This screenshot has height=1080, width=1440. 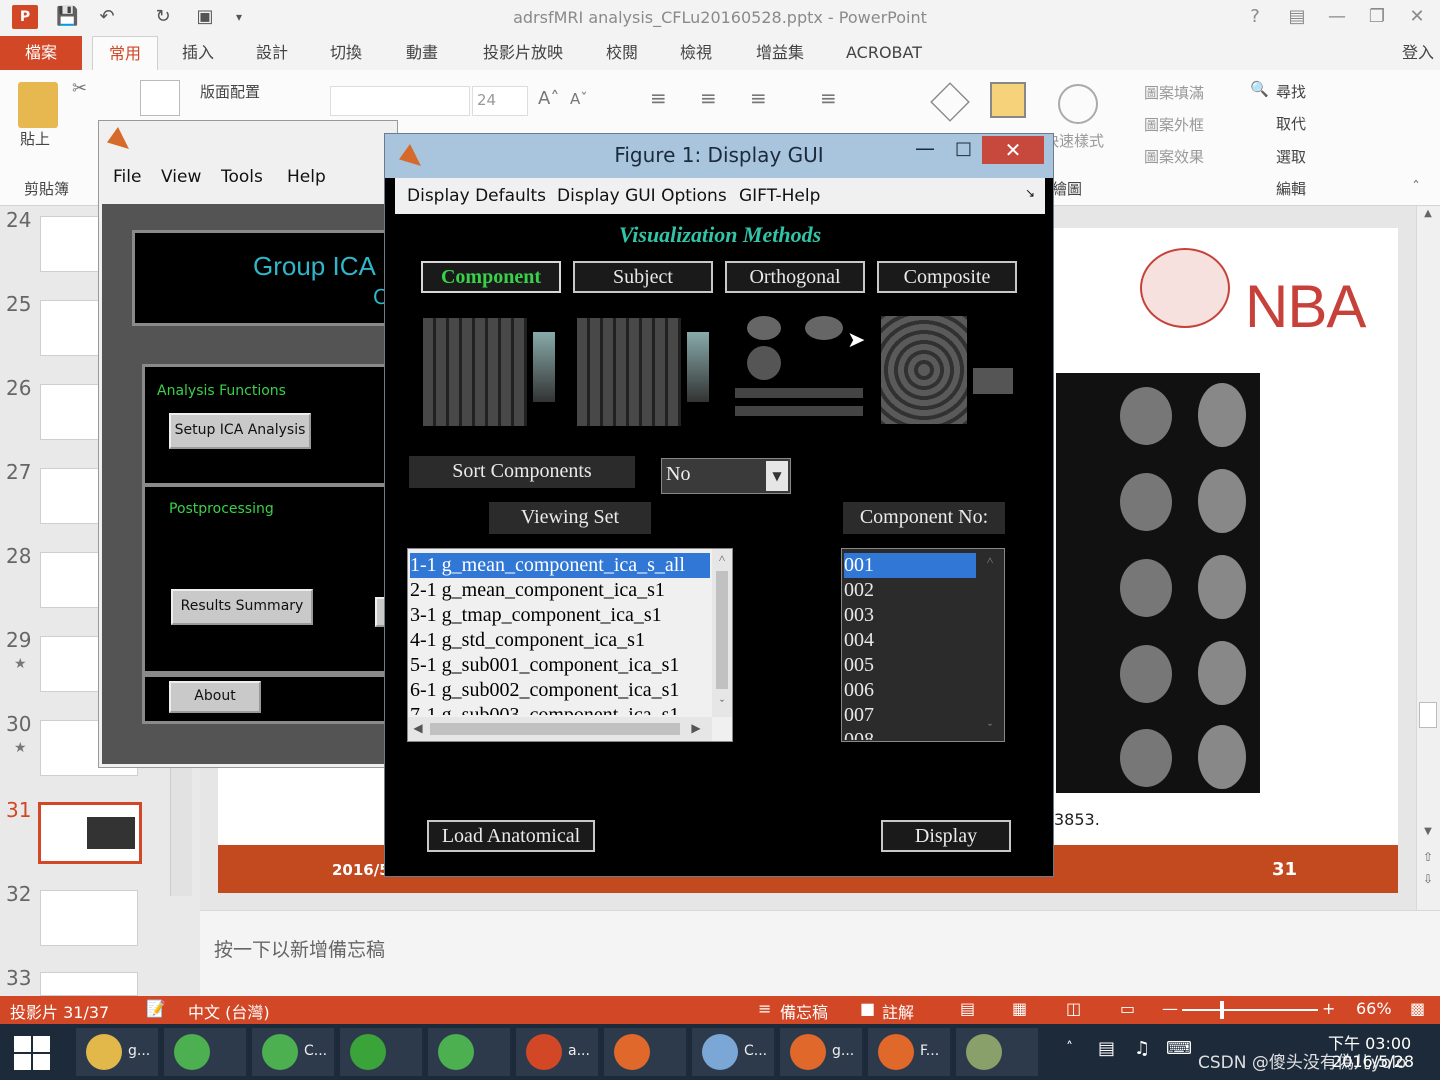 What do you see at coordinates (859, 690) in the screenshot?
I see `list-item: 006` at bounding box center [859, 690].